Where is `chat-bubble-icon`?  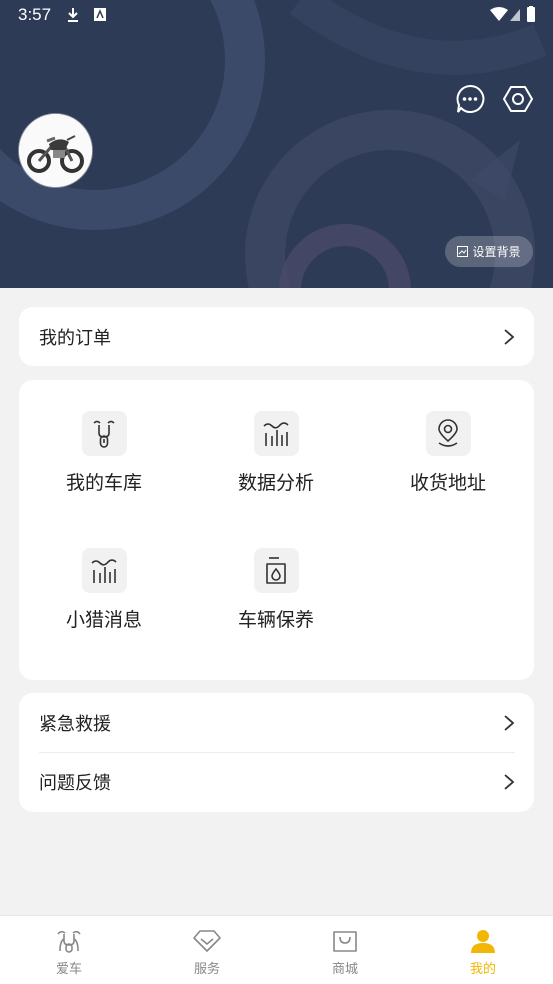
chat-bubble-icon is located at coordinates (470, 98).